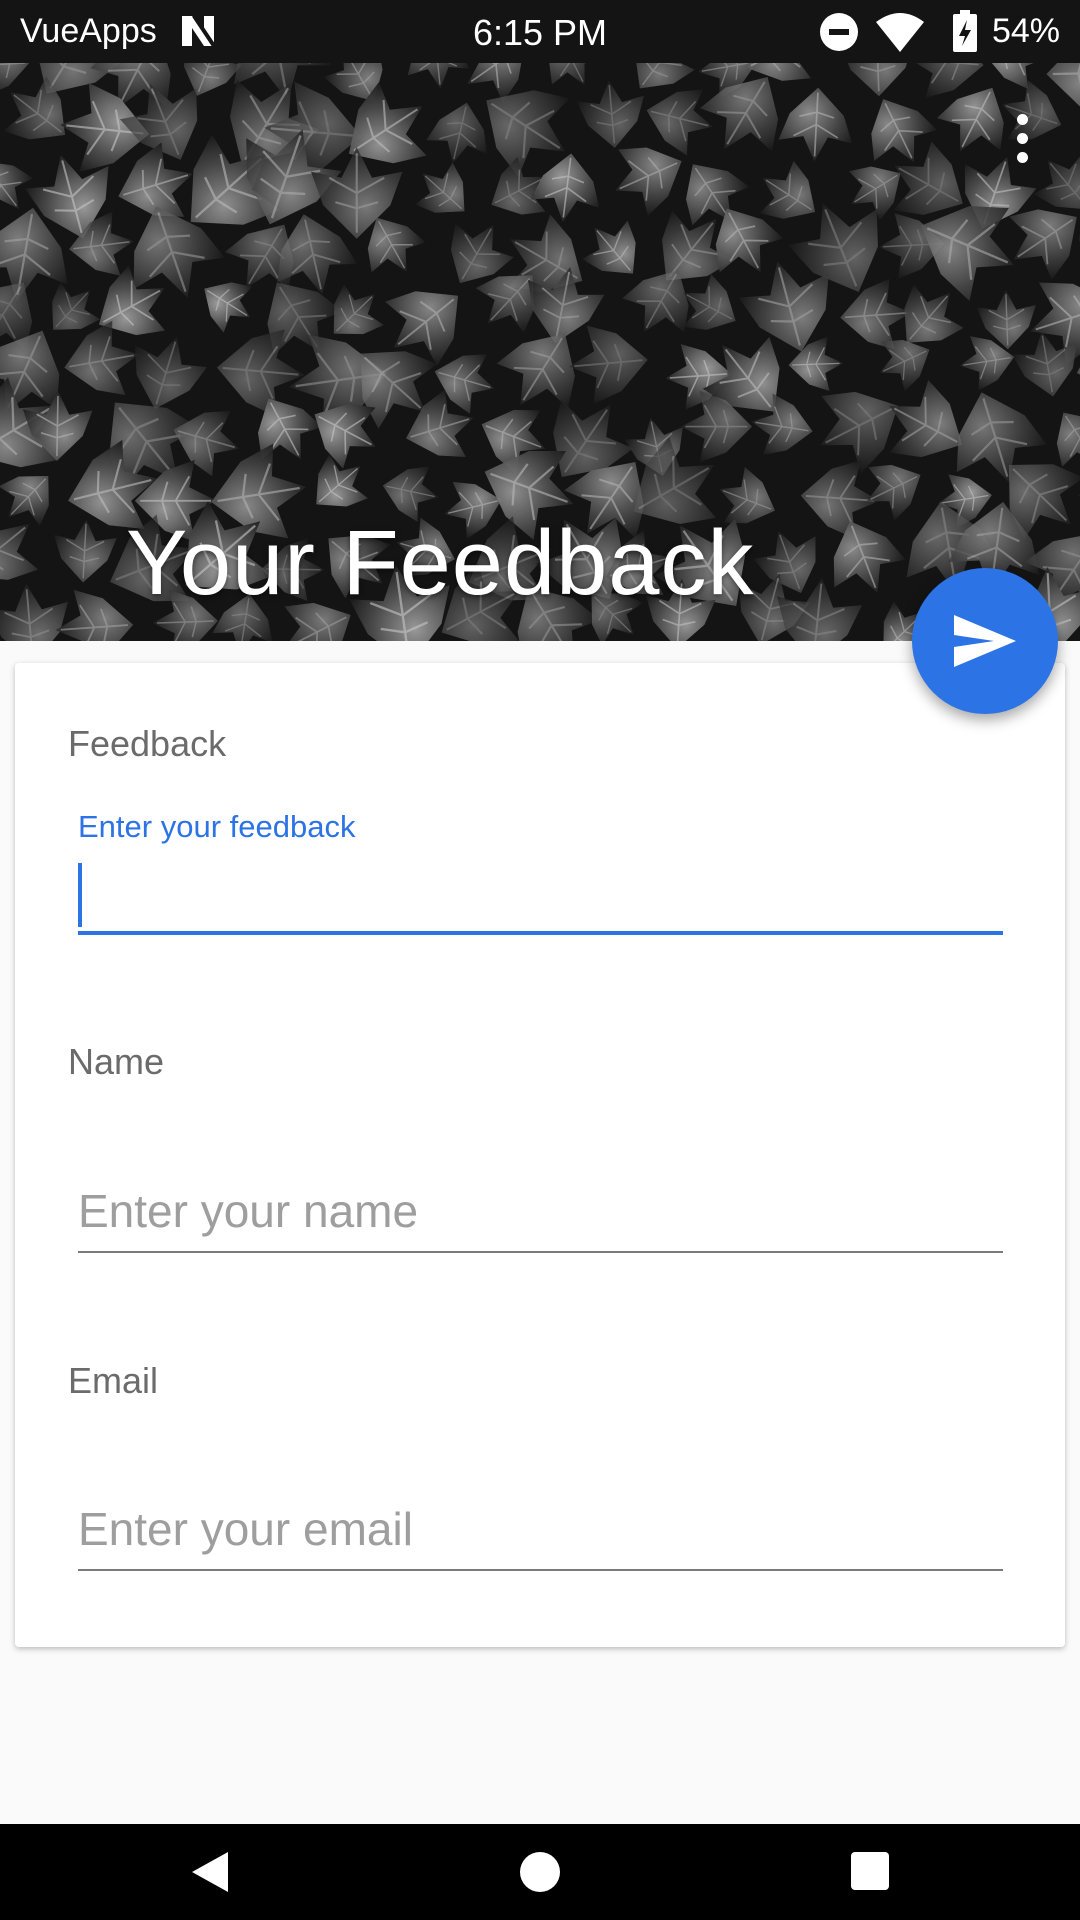 This screenshot has width=1080, height=1920. What do you see at coordinates (210, 1872) in the screenshot?
I see `back-triangle-icon` at bounding box center [210, 1872].